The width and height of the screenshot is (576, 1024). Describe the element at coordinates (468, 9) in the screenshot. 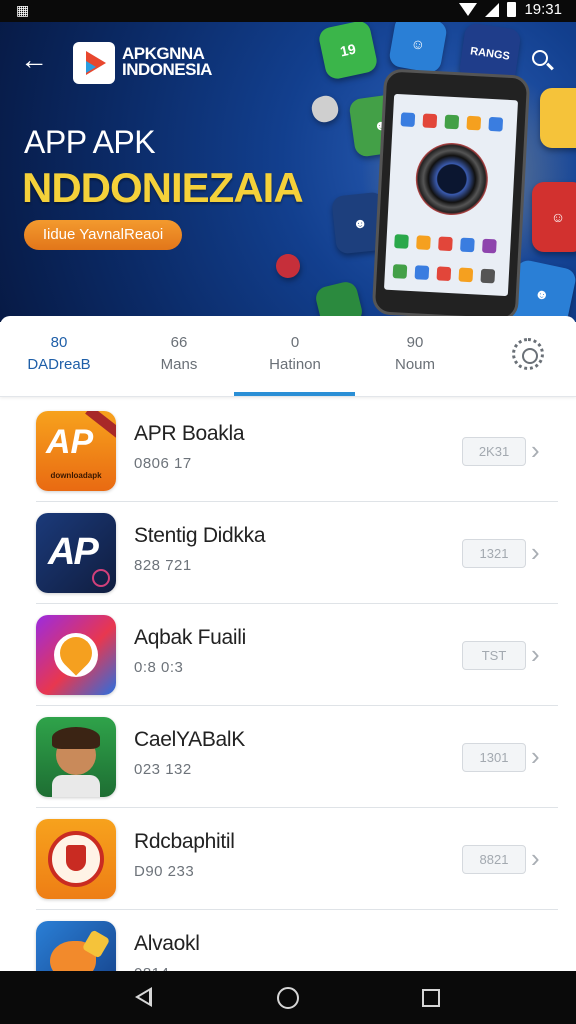

I see `wifi-icon` at that location.